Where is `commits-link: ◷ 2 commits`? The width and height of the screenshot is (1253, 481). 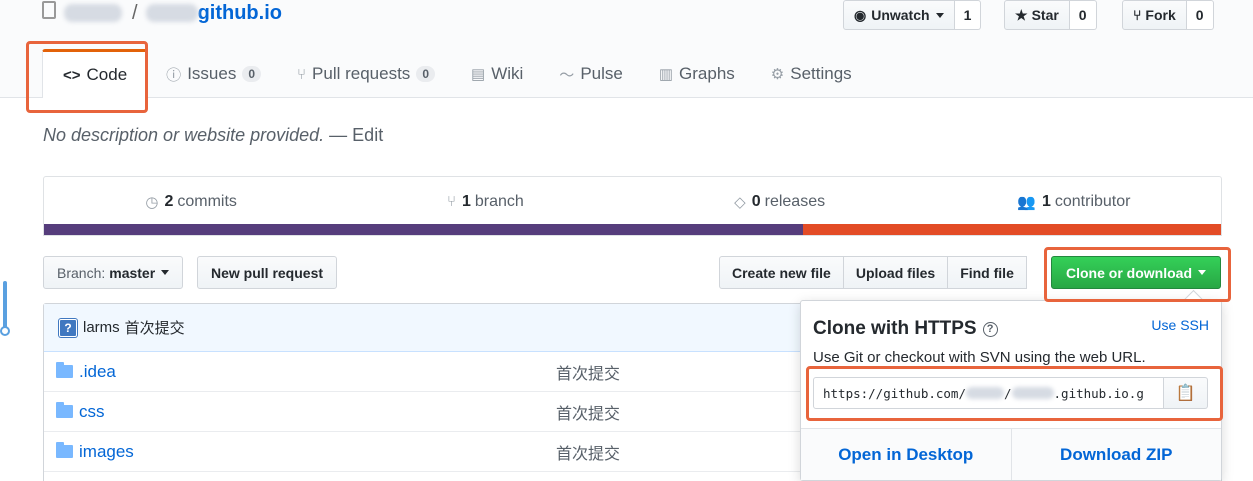
commits-link: ◷ 2 commits is located at coordinates (191, 201).